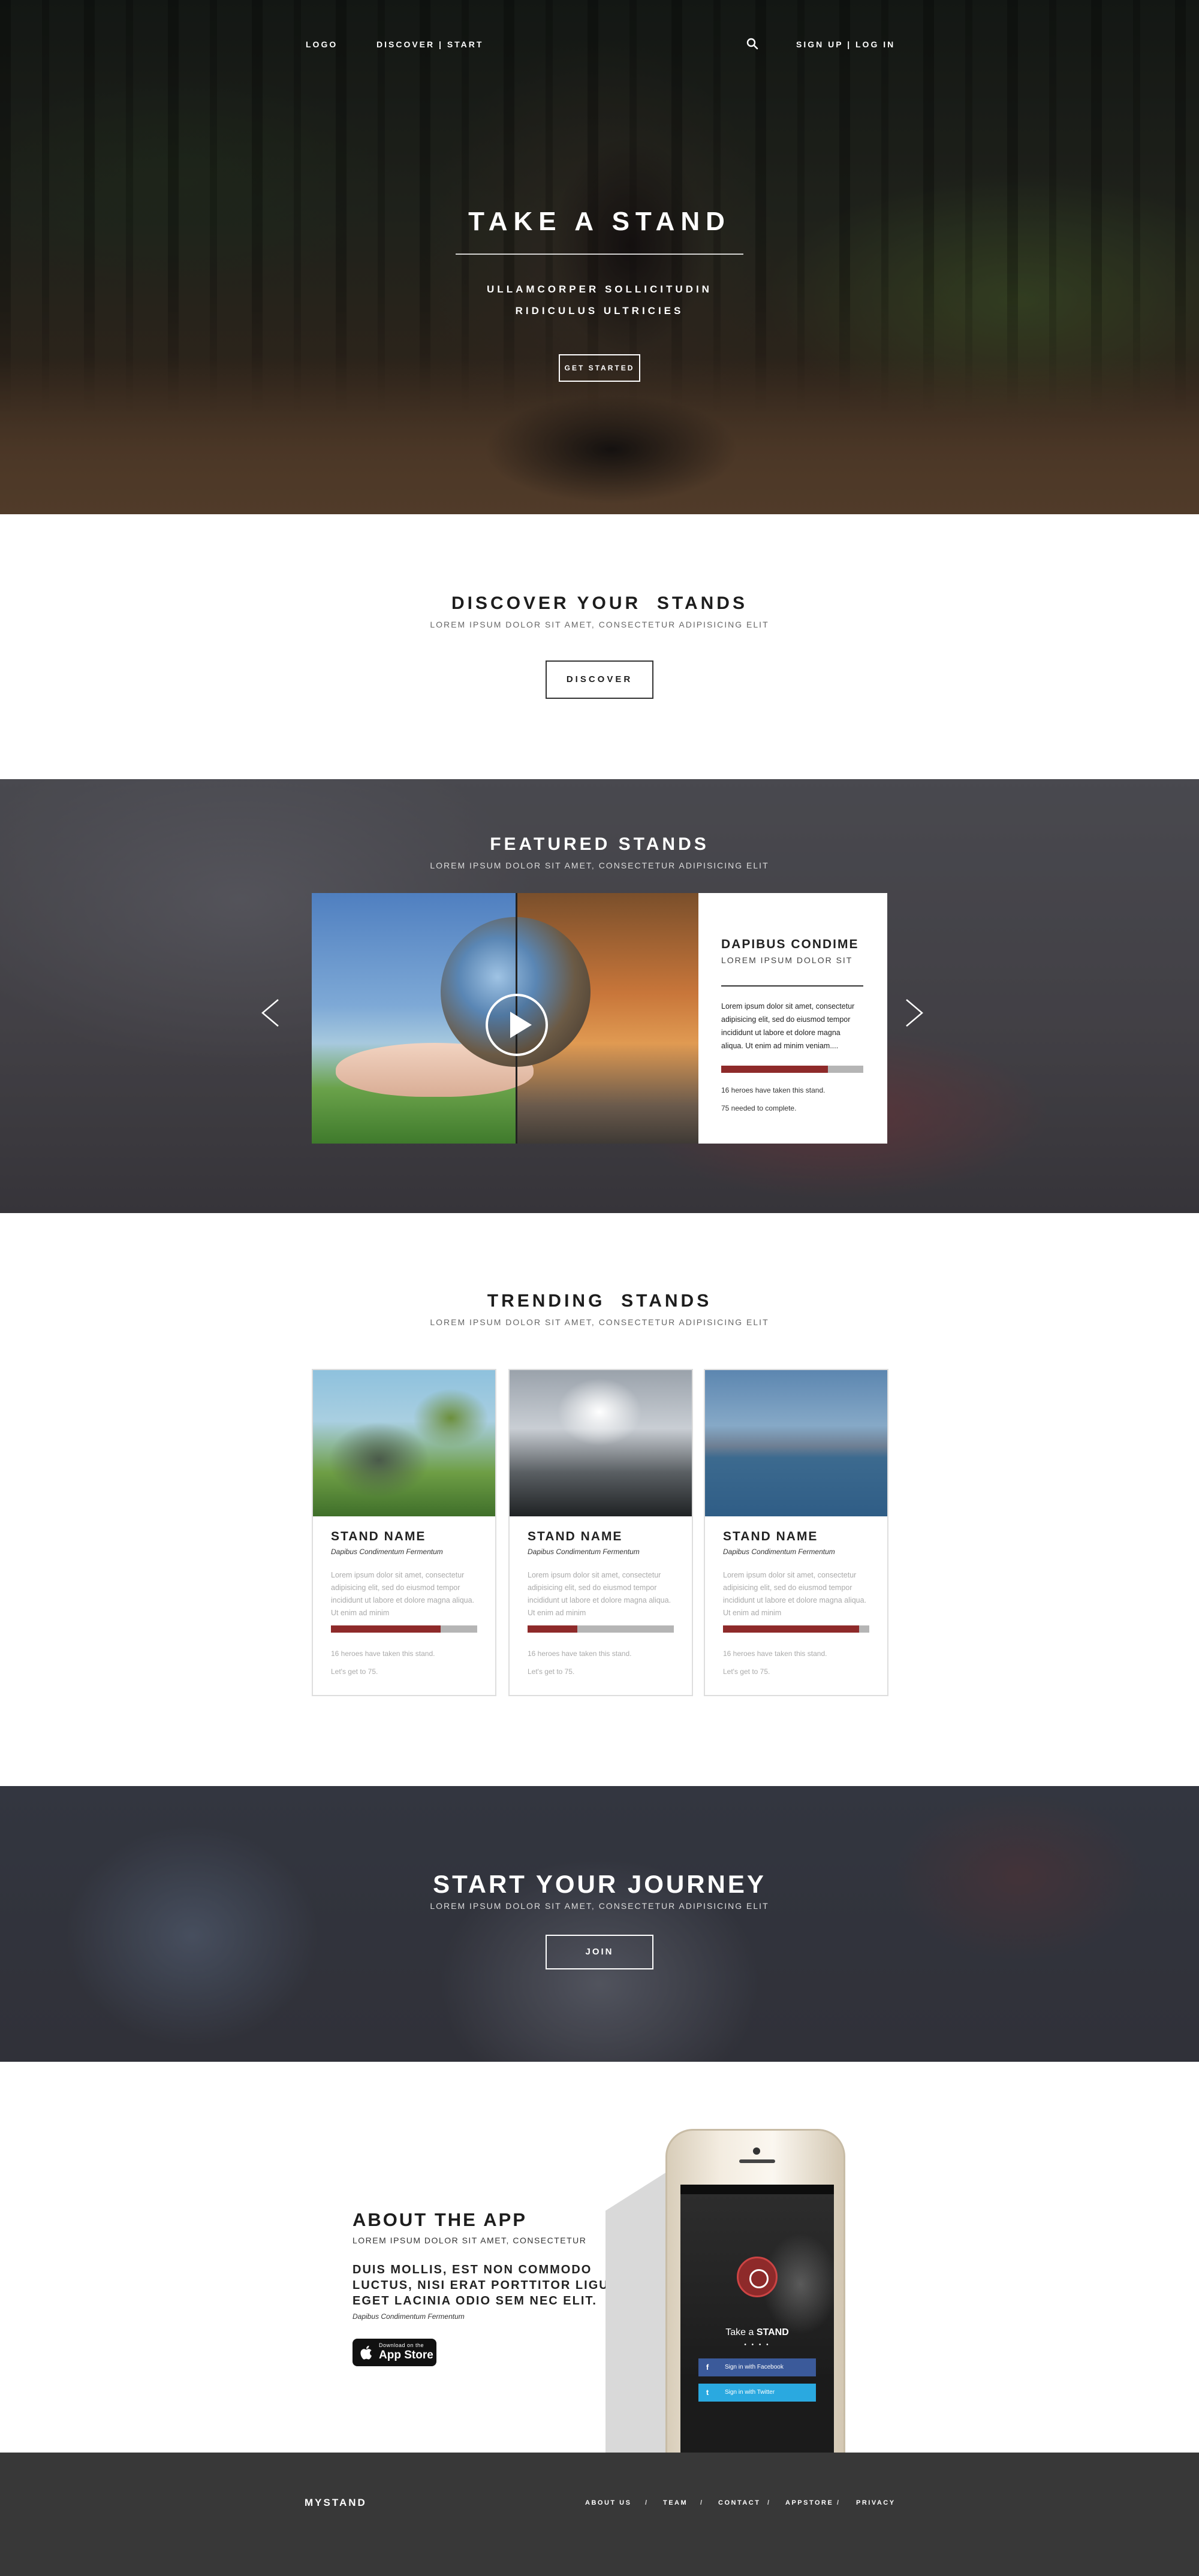  I want to click on logo-link: LOGO, so click(322, 45).